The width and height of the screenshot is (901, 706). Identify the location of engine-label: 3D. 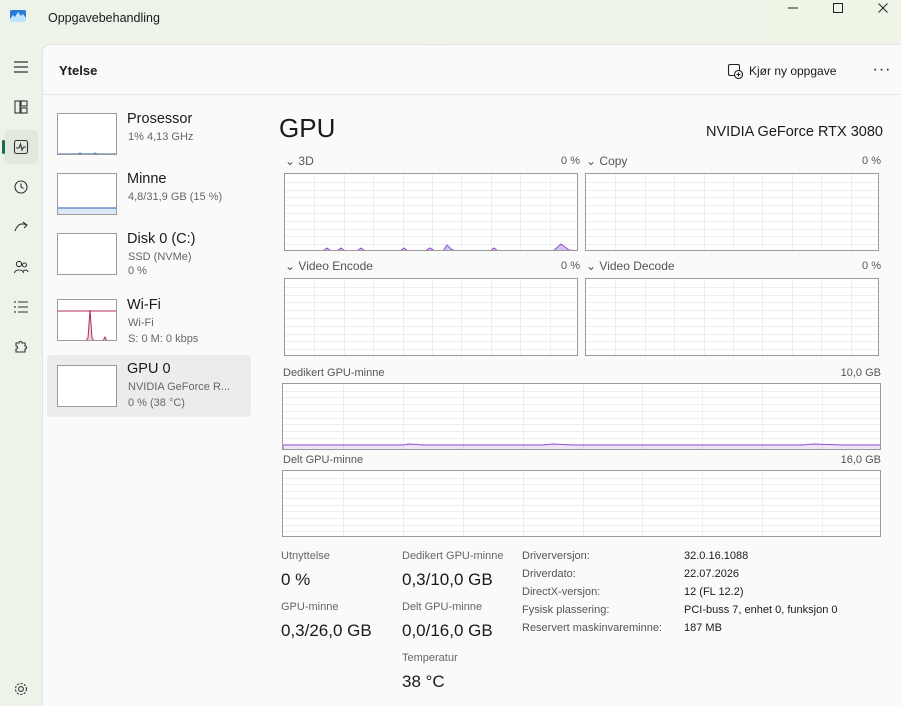
(306, 161).